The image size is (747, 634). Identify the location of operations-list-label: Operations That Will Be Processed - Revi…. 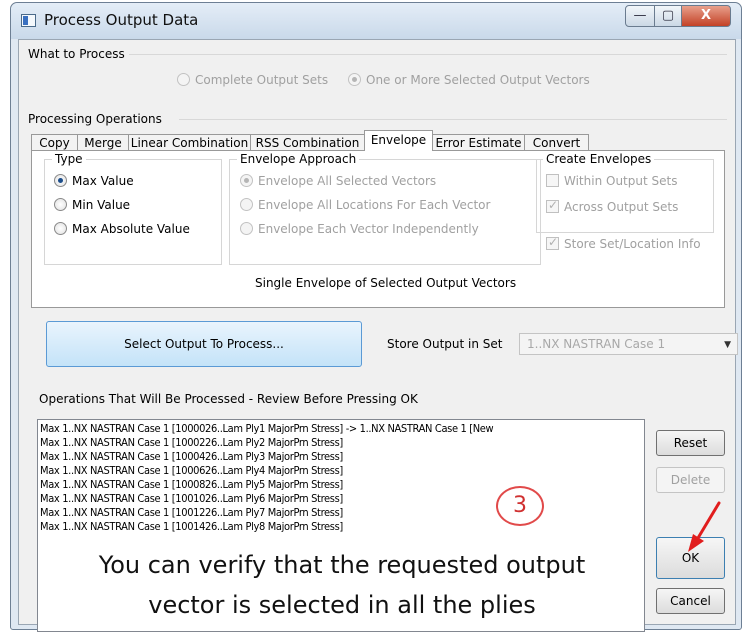
(228, 399).